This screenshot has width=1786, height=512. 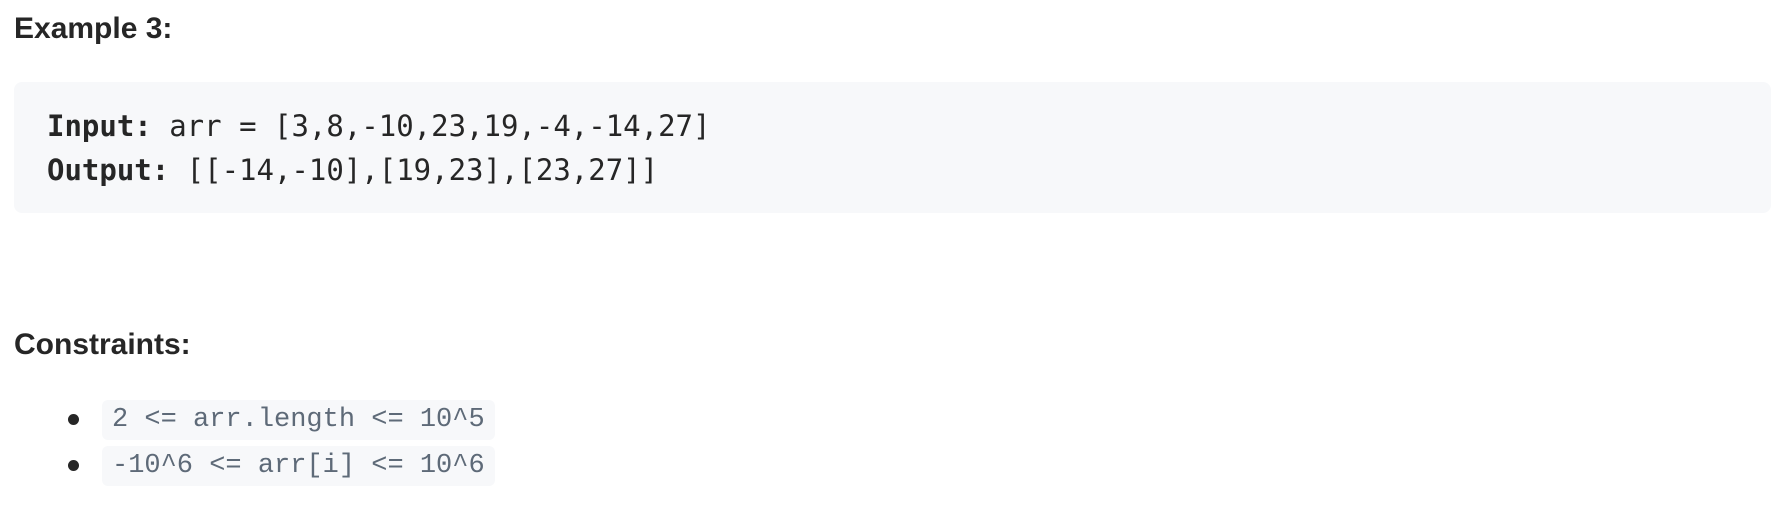 I want to click on output-label: Output:, so click(x=108, y=170).